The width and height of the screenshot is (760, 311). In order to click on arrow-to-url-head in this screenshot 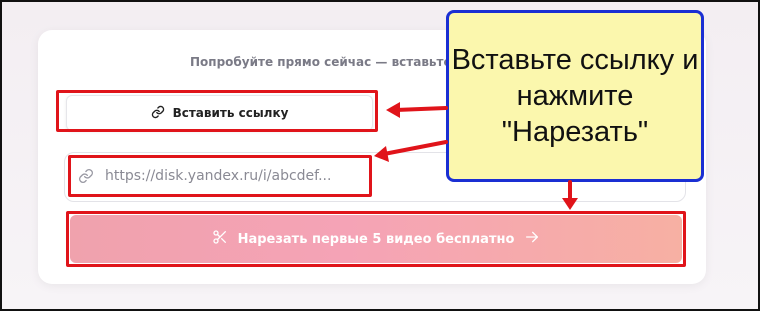, I will do `click(381, 154)`.